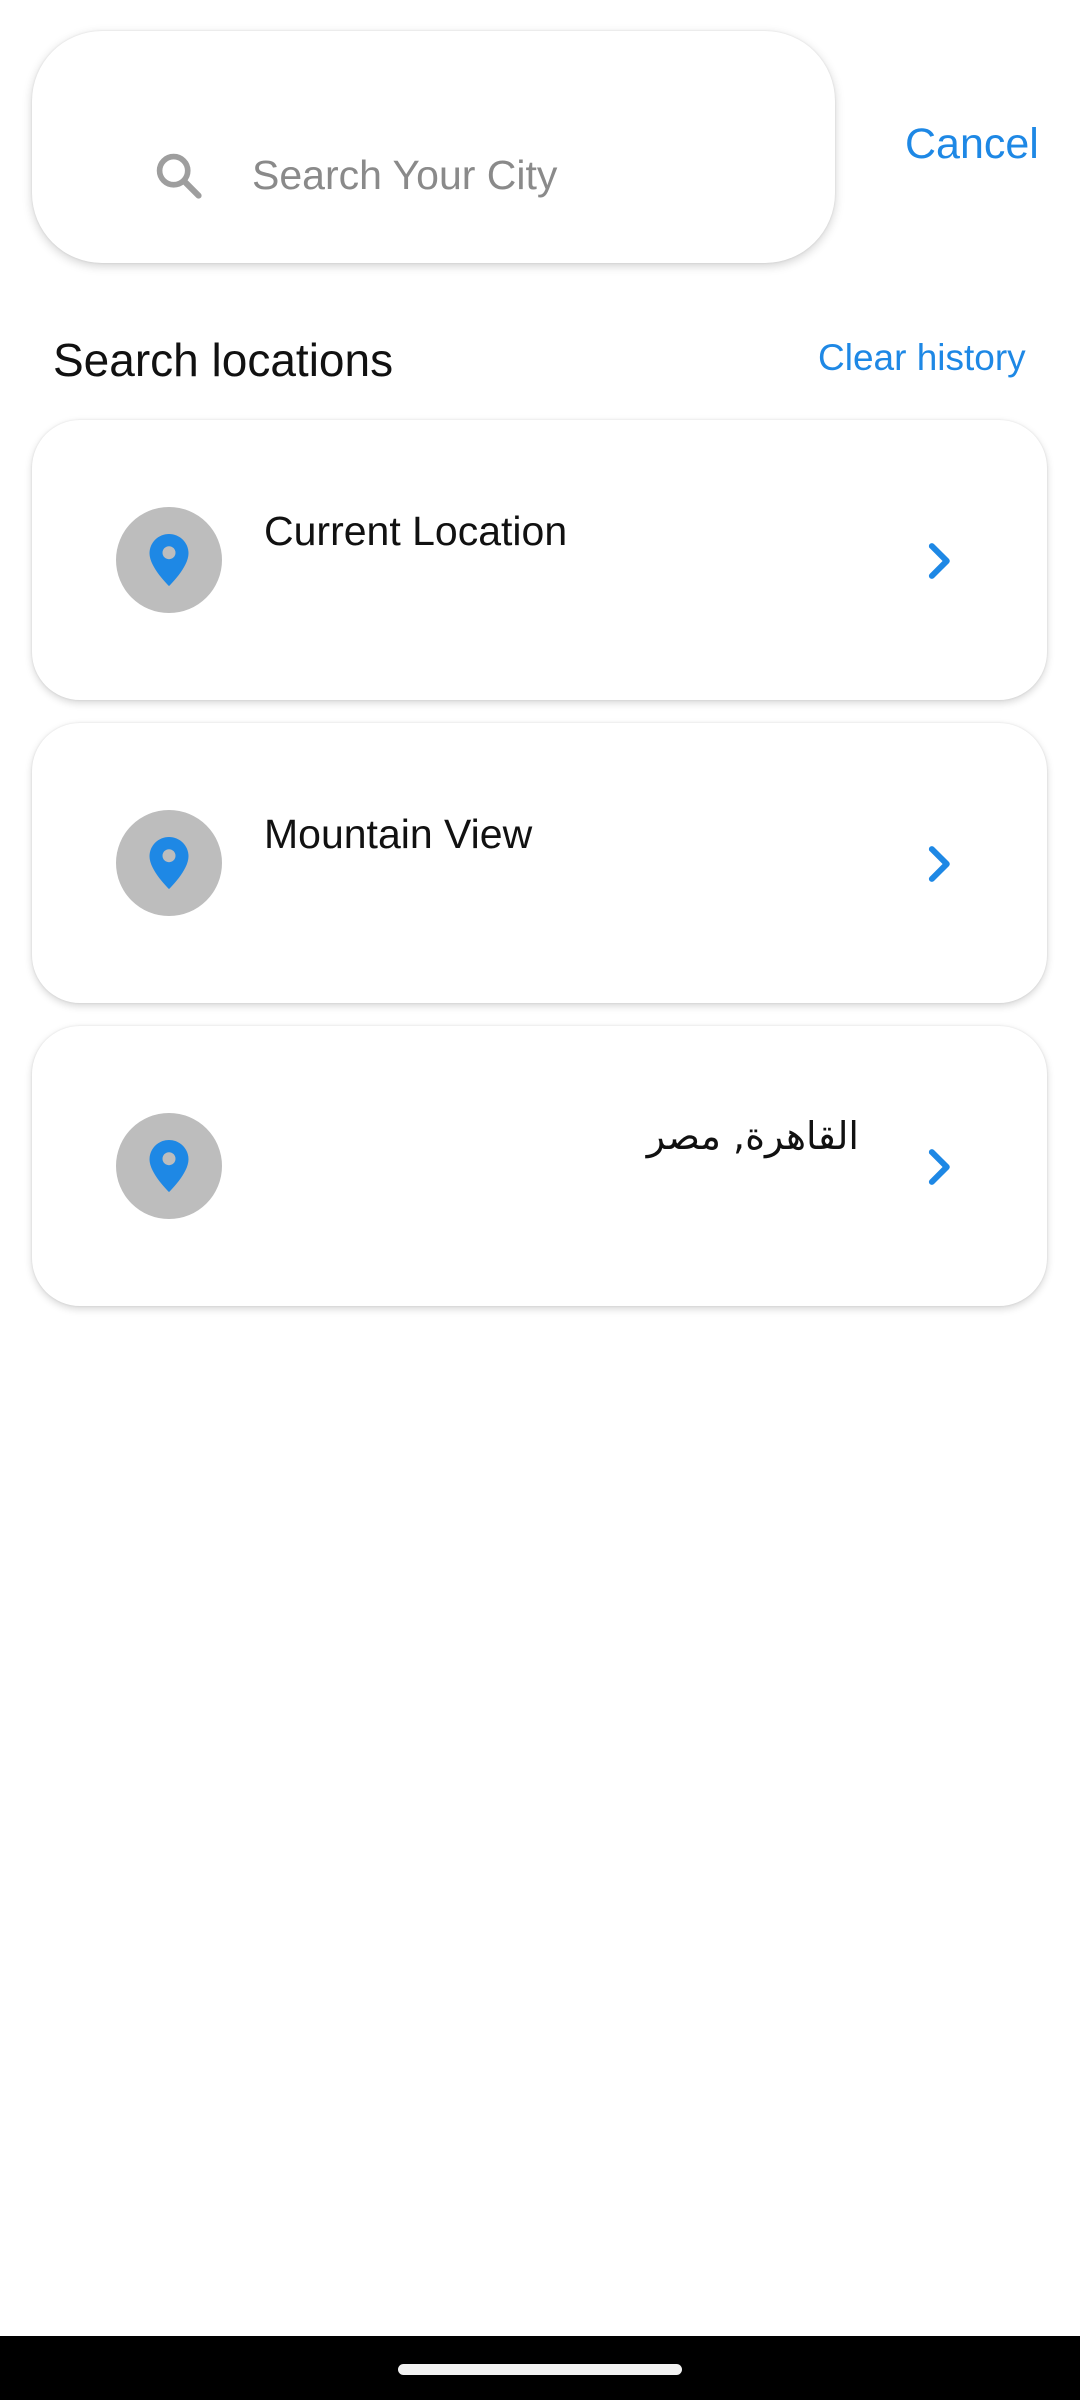  What do you see at coordinates (179, 176) in the screenshot?
I see `search-icon` at bounding box center [179, 176].